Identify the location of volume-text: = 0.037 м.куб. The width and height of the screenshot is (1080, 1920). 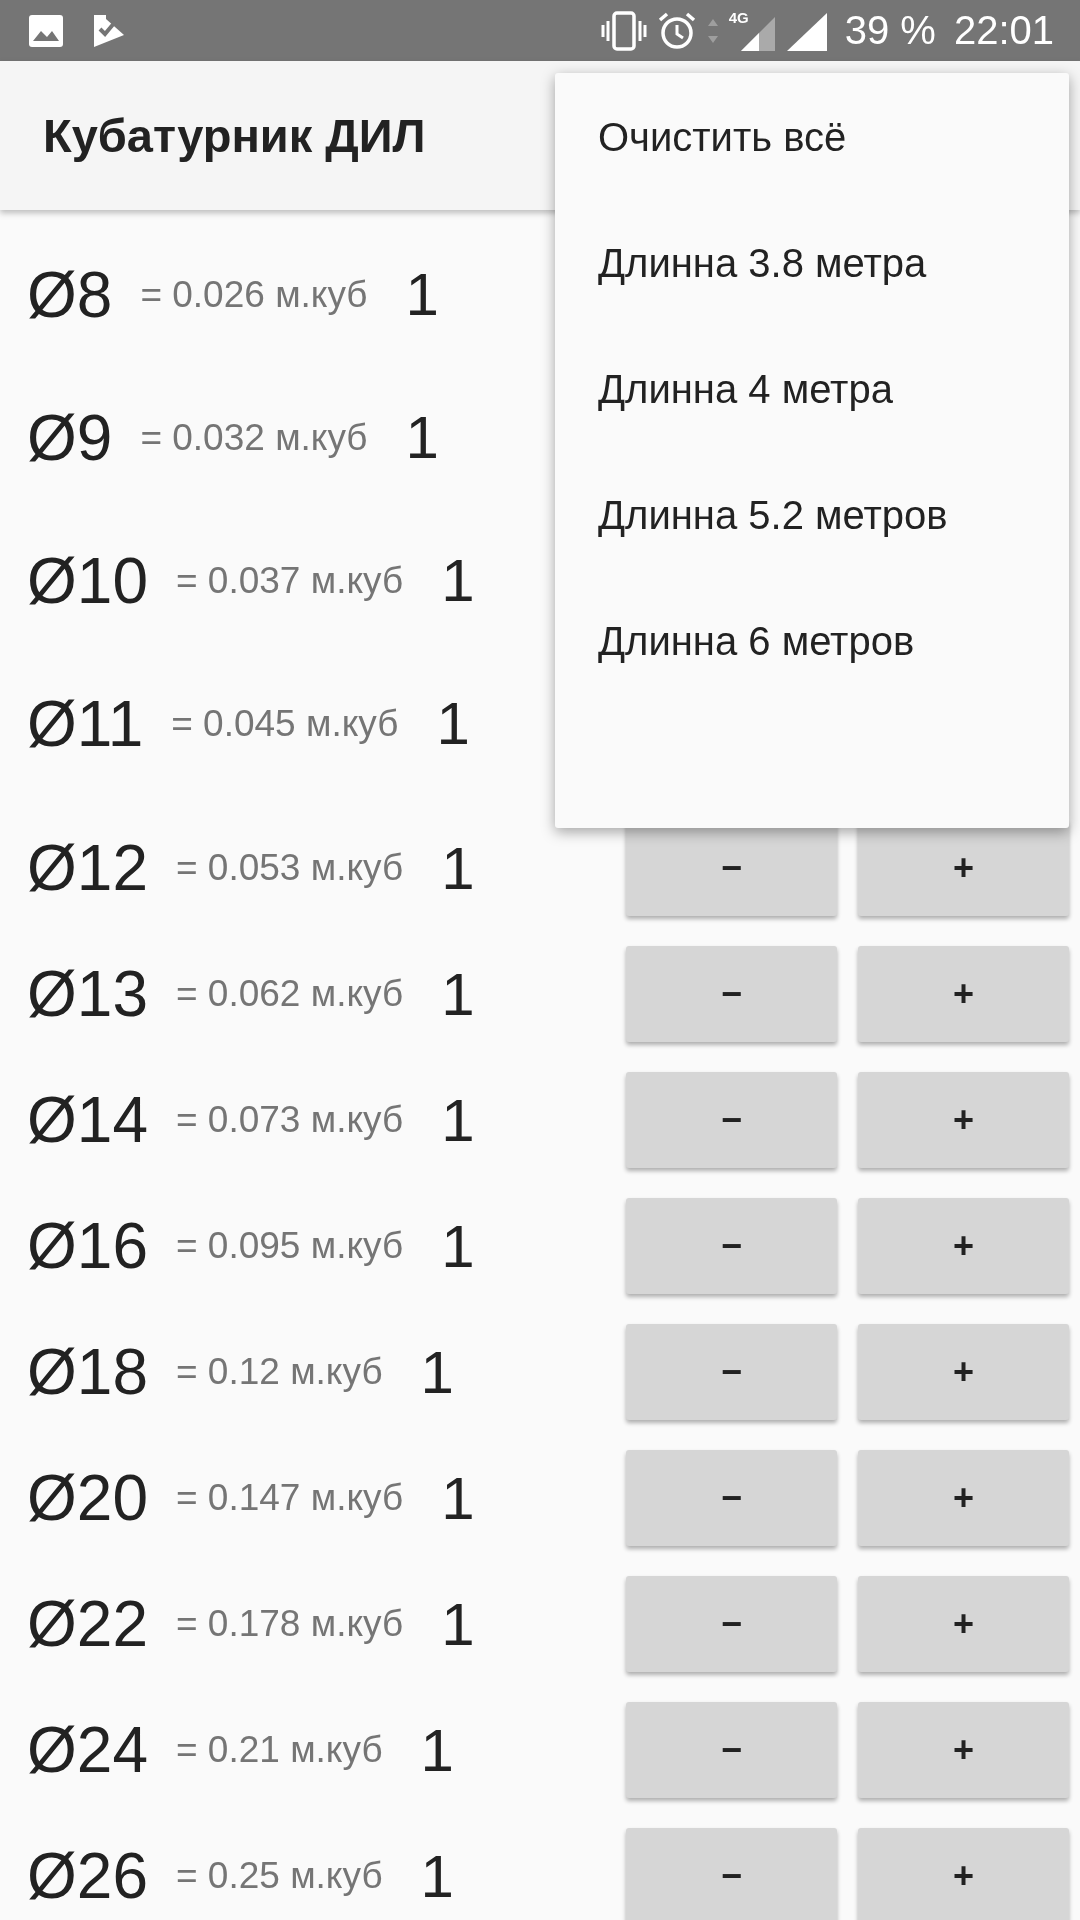
(289, 580).